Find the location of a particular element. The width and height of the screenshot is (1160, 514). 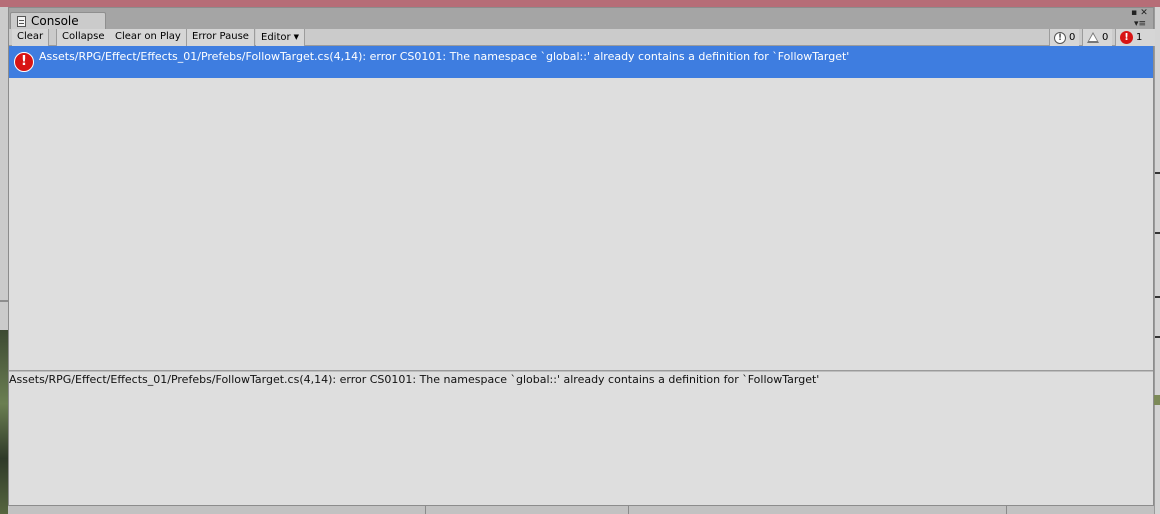

tab-console-label: Console is located at coordinates (55, 21).